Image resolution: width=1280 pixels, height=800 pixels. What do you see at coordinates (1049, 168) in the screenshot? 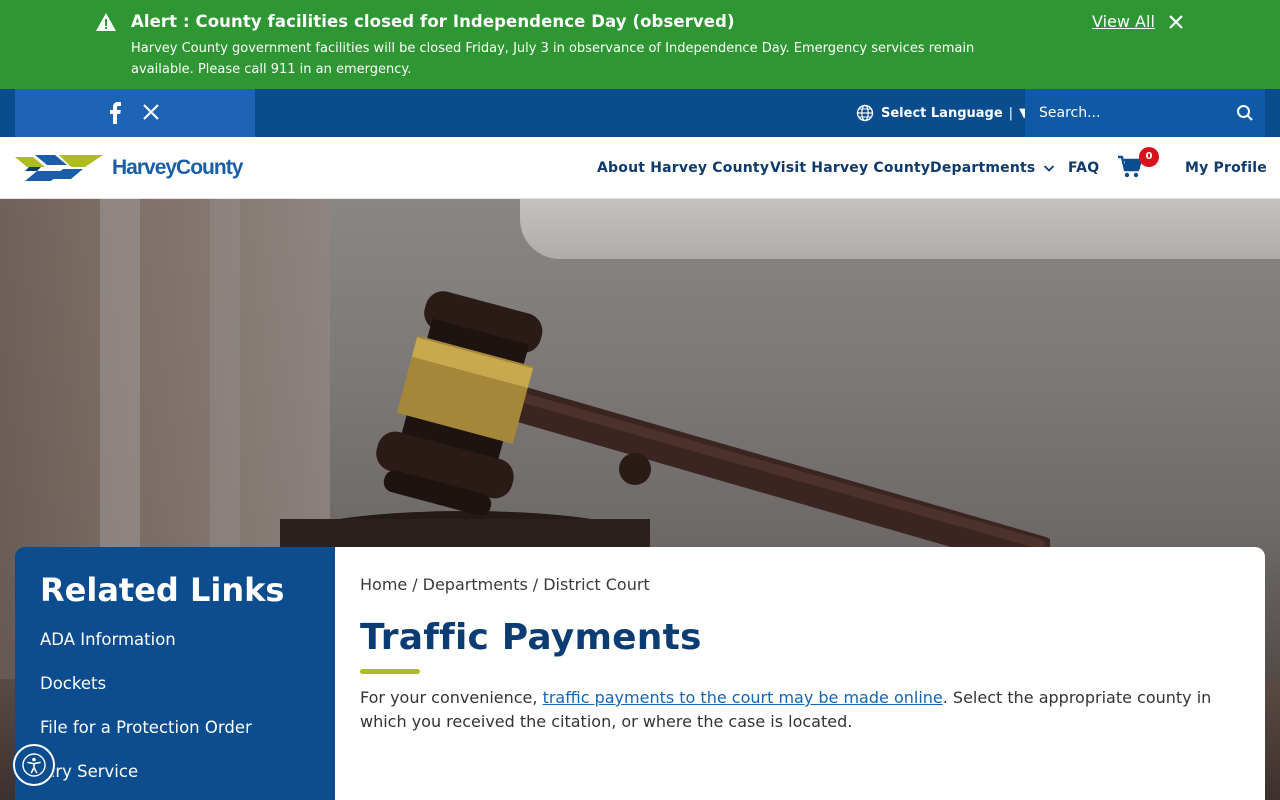
I see `chevron-down-icon` at bounding box center [1049, 168].